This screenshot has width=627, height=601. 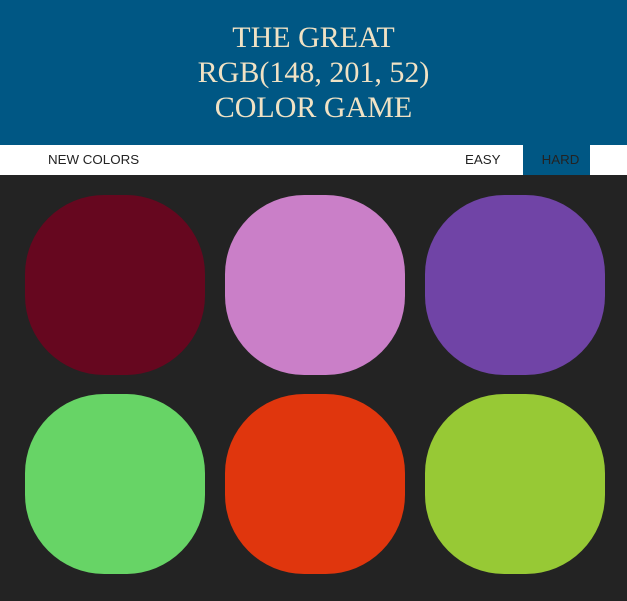 I want to click on new-colors-button: NEW COLORS, so click(x=93, y=160).